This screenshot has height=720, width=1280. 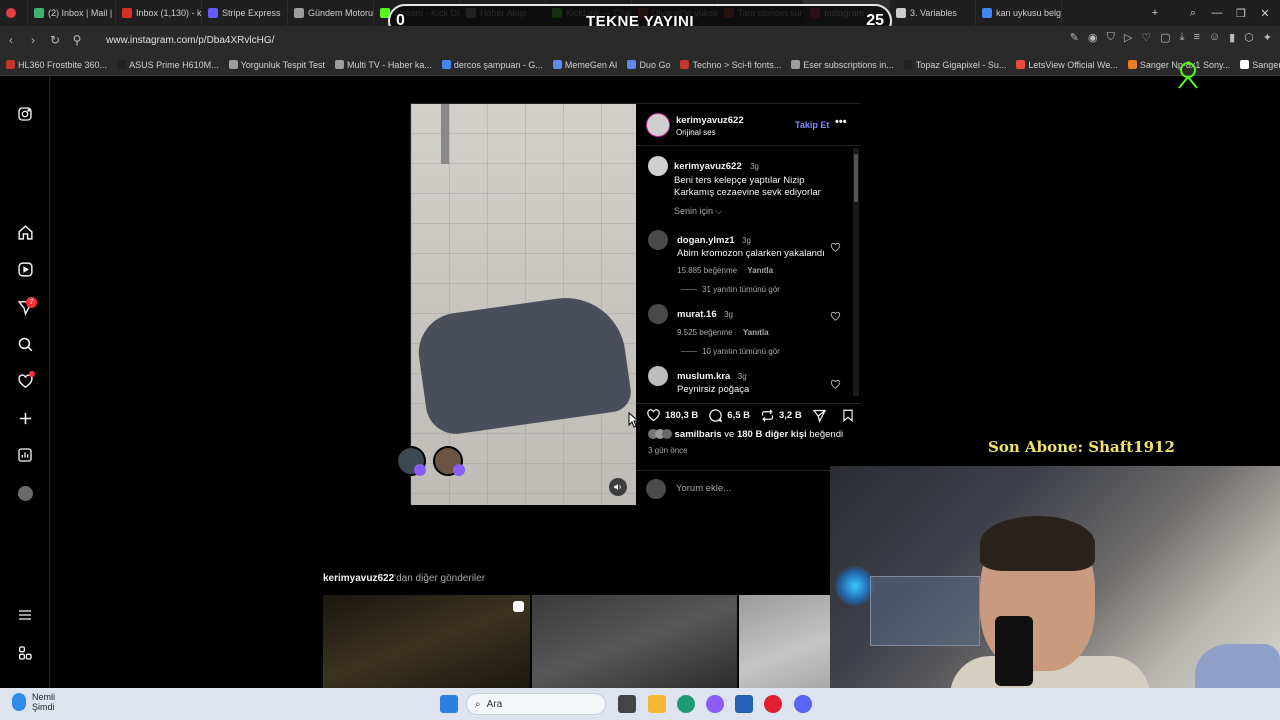 What do you see at coordinates (729, 415) in the screenshot?
I see `comment-button: 6,5 B` at bounding box center [729, 415].